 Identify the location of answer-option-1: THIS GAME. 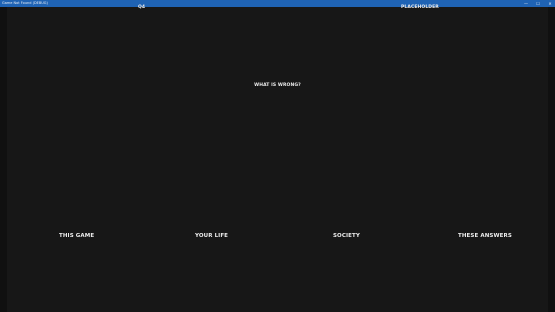
(76, 236).